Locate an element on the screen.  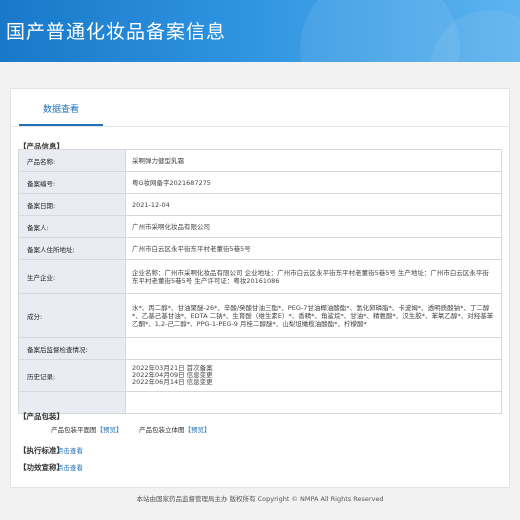
tab-divider is located at coordinates (260, 126).